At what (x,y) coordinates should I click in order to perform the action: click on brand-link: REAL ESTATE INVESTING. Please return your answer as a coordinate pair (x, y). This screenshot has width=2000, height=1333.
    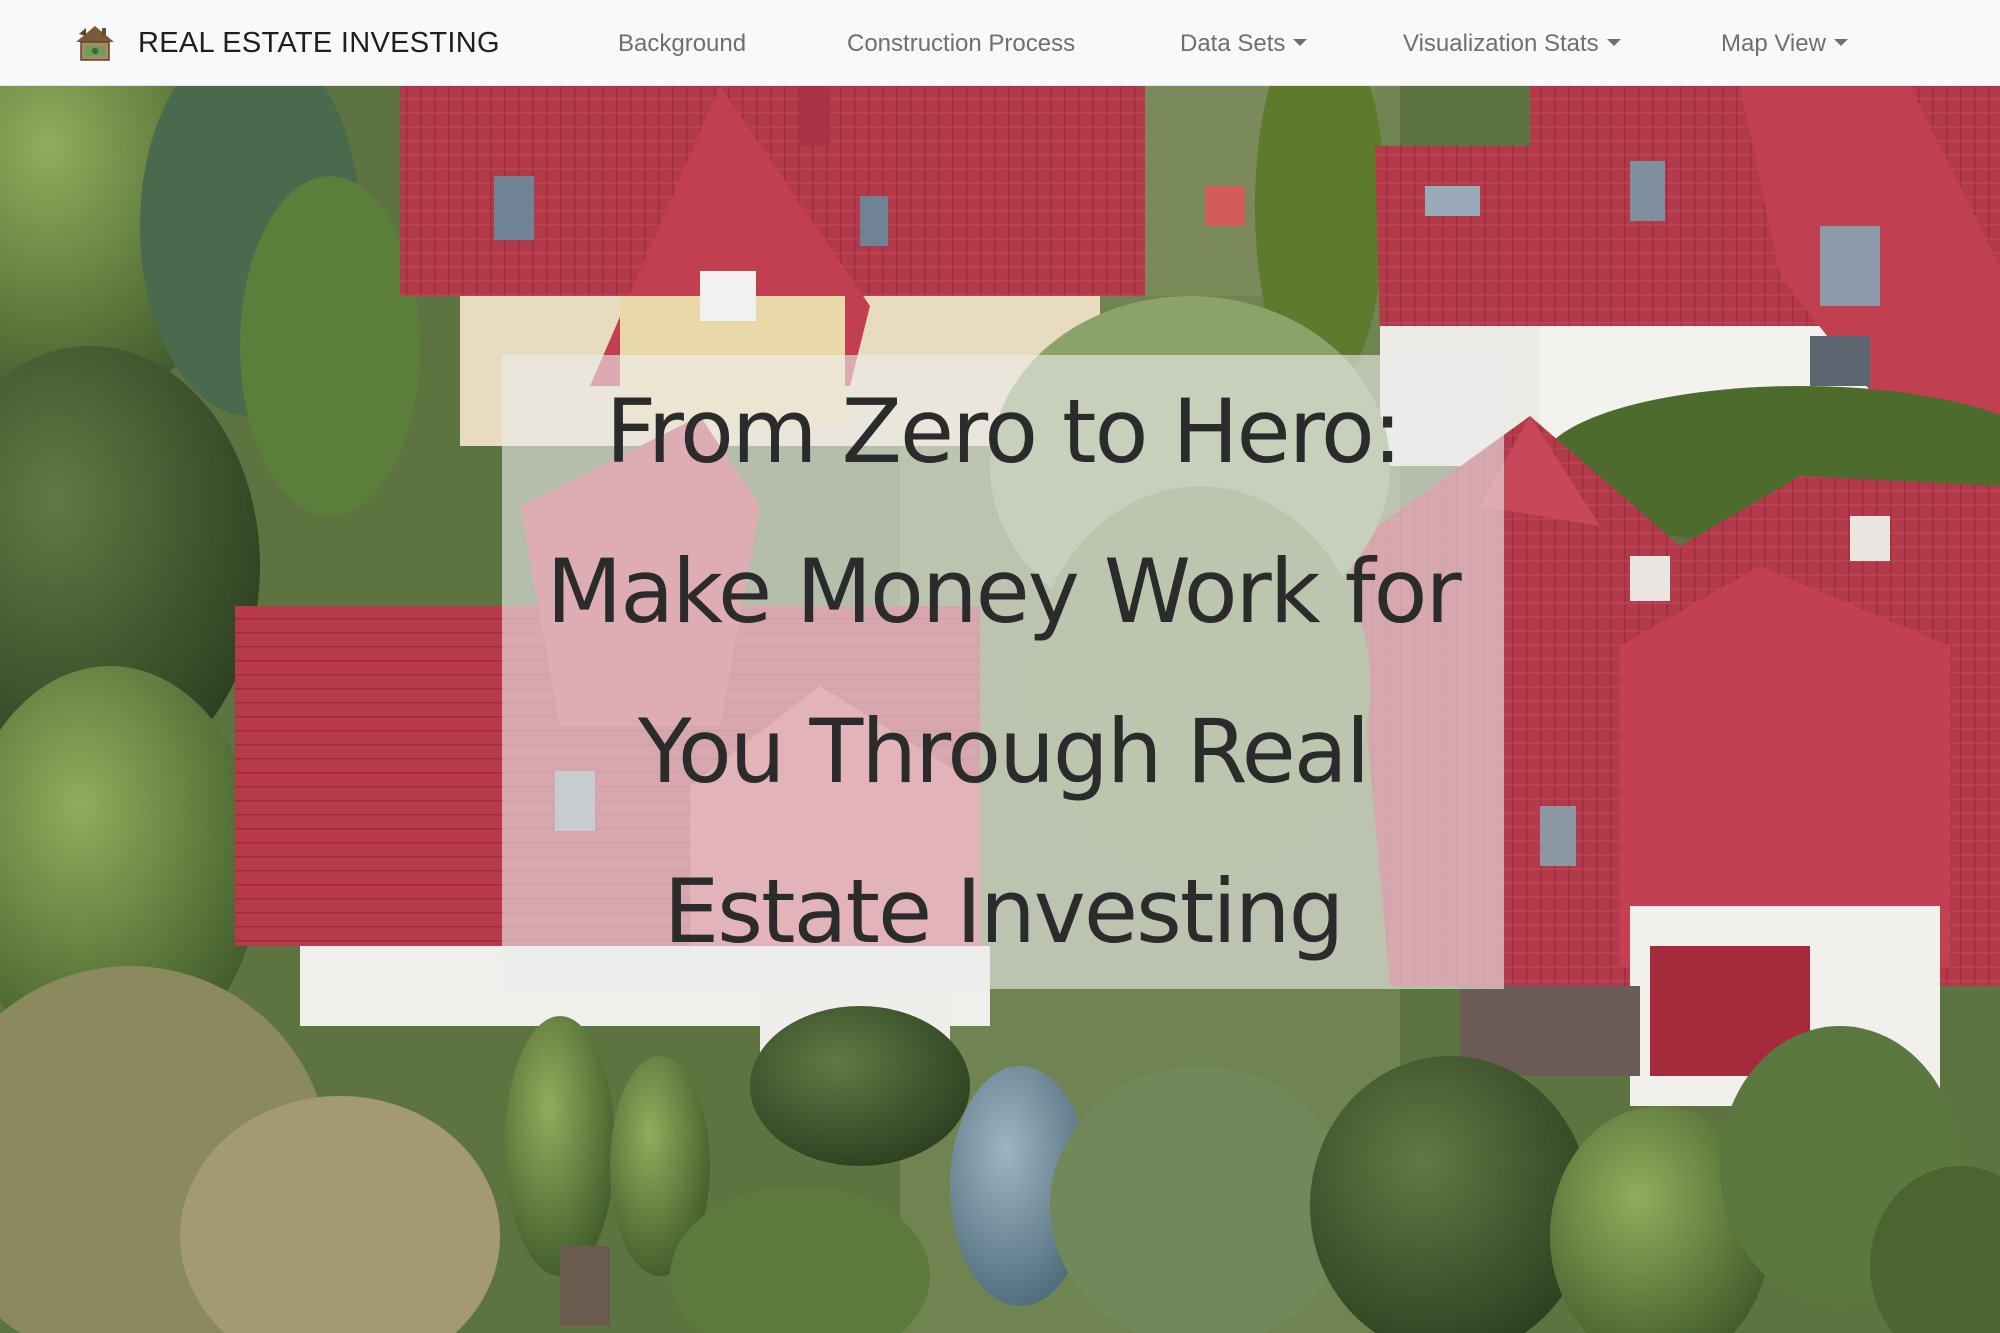
    Looking at the image, I should click on (286, 43).